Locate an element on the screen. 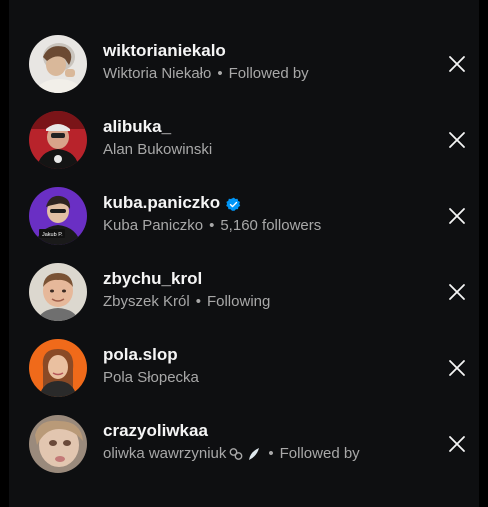 This screenshot has height=507, width=488. username: alibuka_ is located at coordinates (157, 127).